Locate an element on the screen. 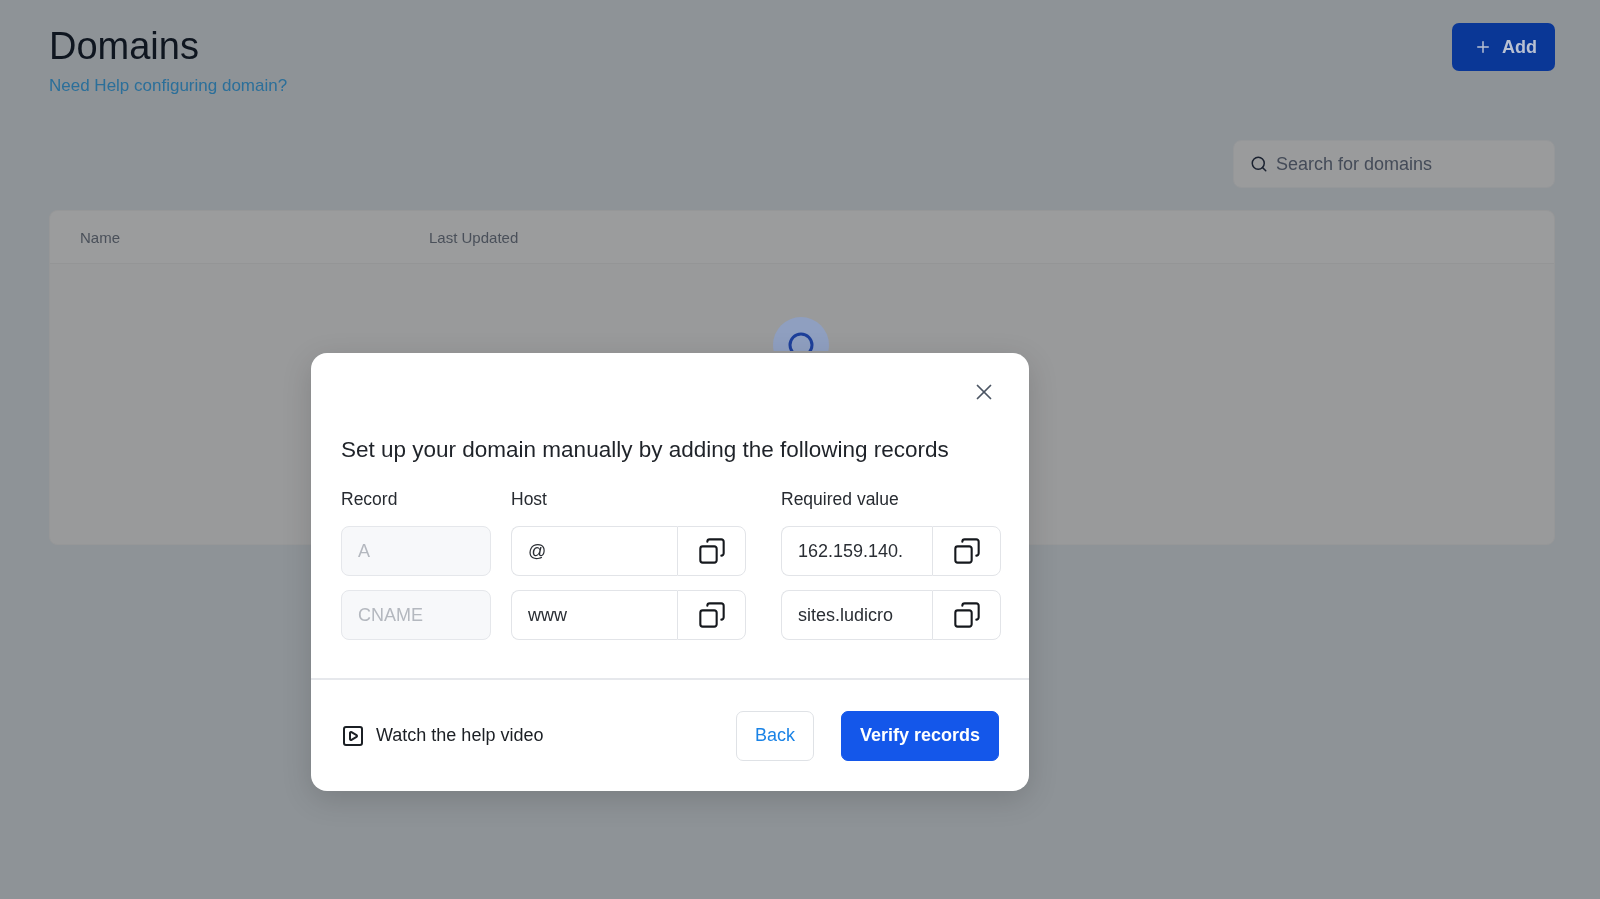  back-button: Back is located at coordinates (774, 735).